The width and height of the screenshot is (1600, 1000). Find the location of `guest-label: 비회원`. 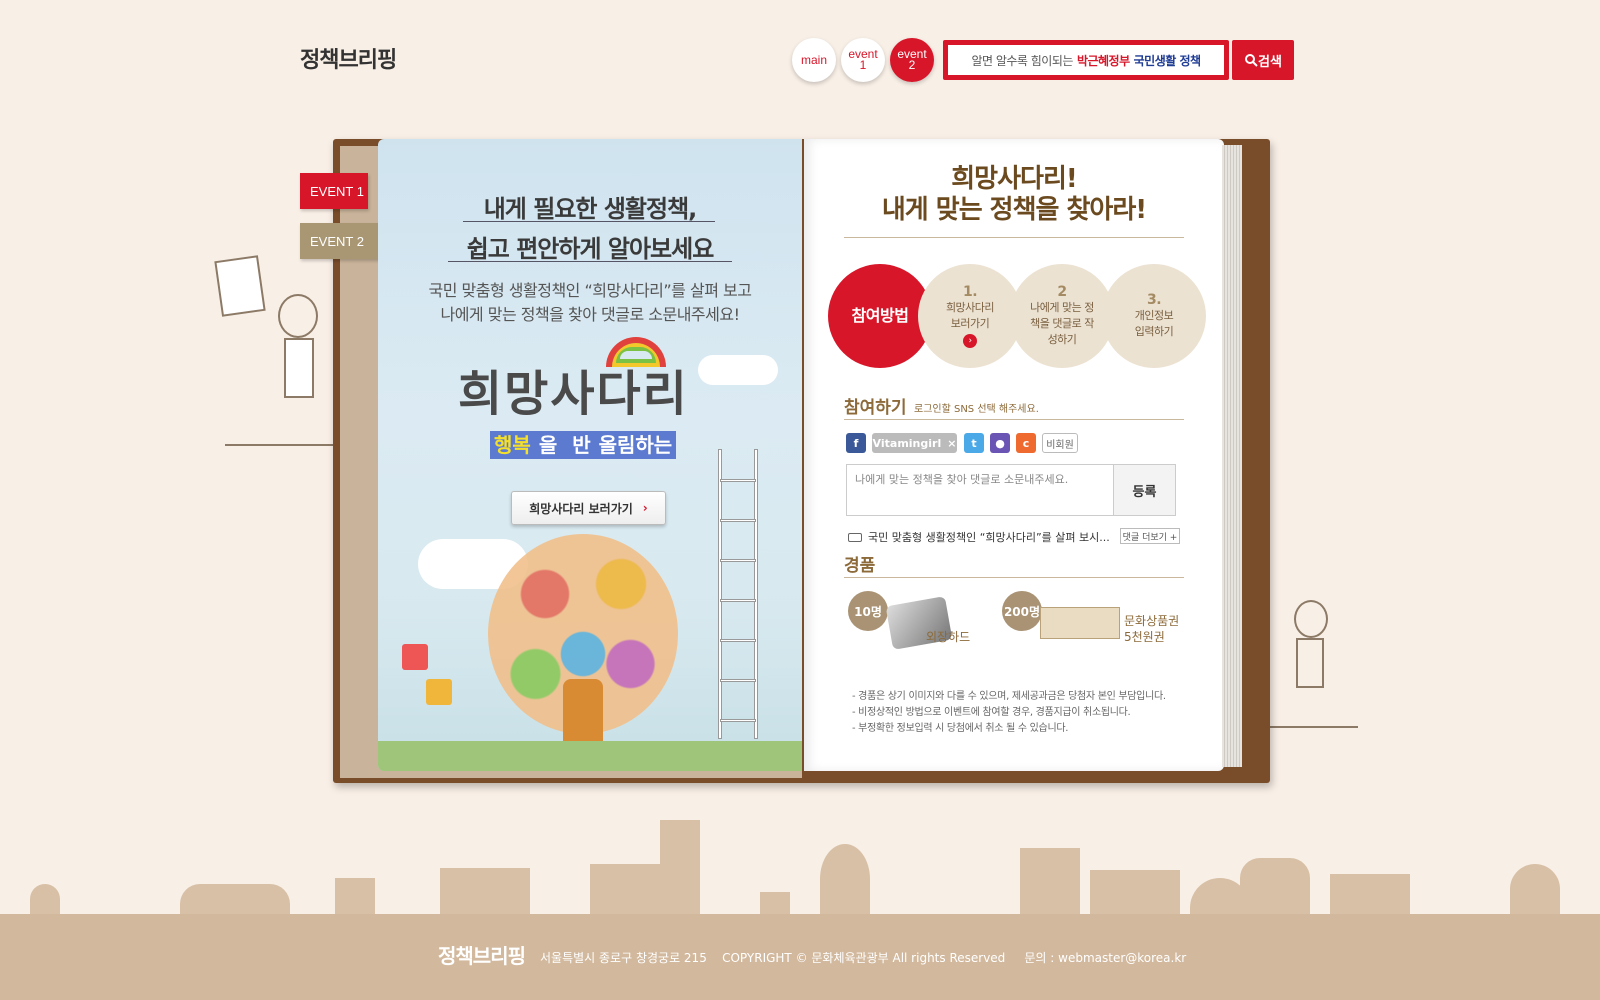

guest-label: 비회원 is located at coordinates (1060, 445).